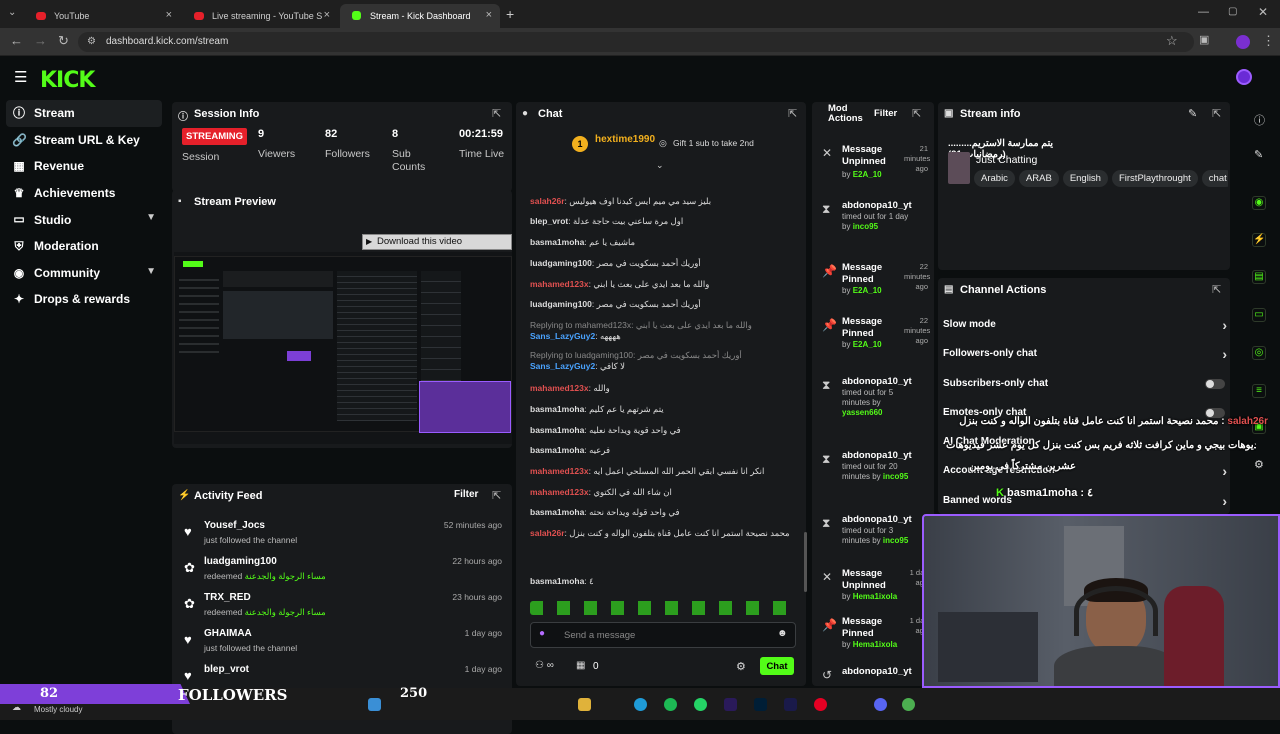  I want to click on chat-icon: ▭, so click(1259, 315).